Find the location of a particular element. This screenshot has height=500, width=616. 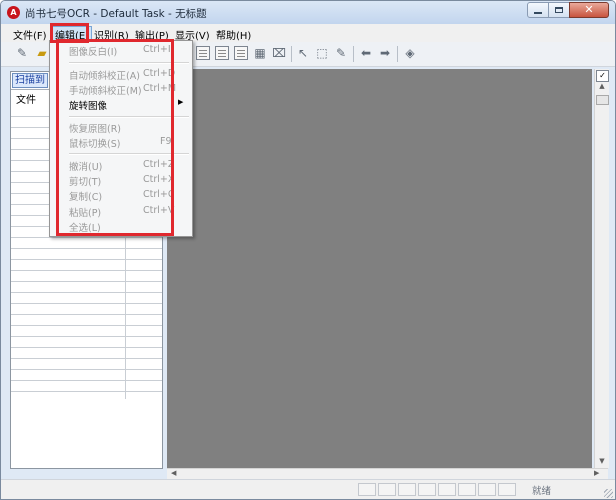

maximize-icon is located at coordinates (559, 10).